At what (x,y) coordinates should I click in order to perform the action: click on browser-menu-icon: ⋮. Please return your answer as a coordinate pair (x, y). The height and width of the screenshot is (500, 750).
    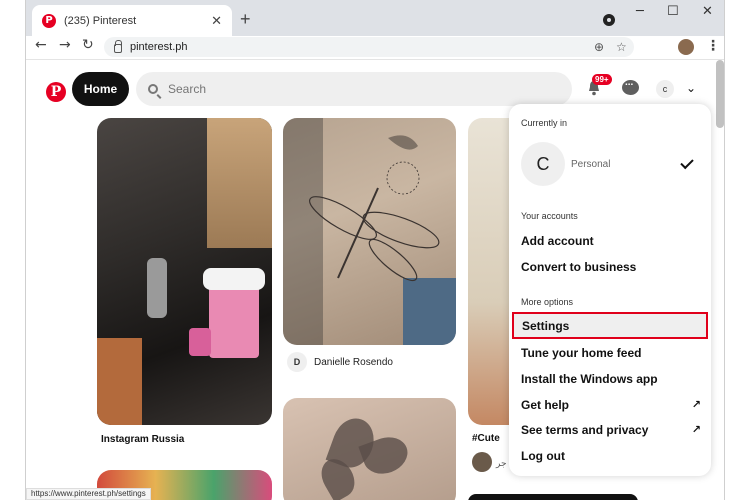
    Looking at the image, I should click on (713, 46).